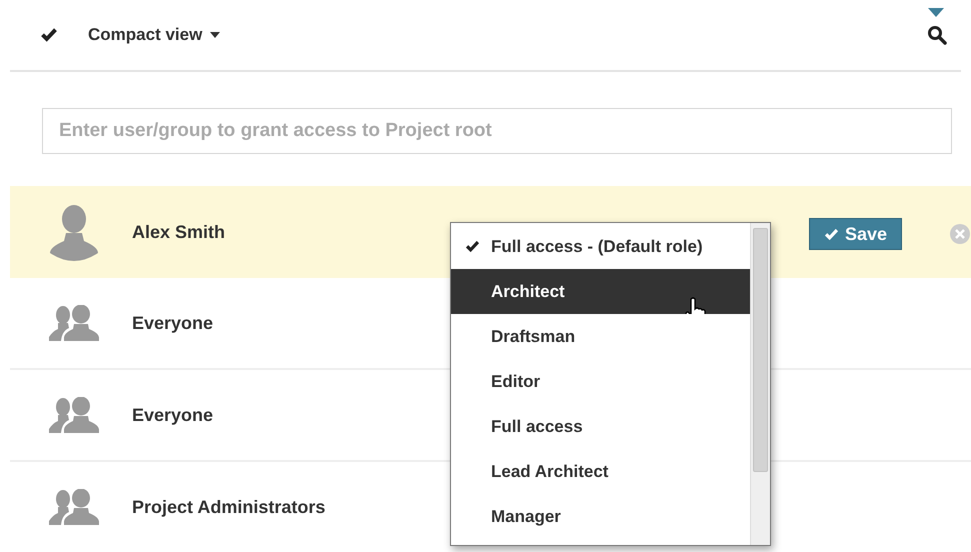  What do you see at coordinates (497, 131) in the screenshot?
I see `search-field: Enter user/group to grant access to Project root` at bounding box center [497, 131].